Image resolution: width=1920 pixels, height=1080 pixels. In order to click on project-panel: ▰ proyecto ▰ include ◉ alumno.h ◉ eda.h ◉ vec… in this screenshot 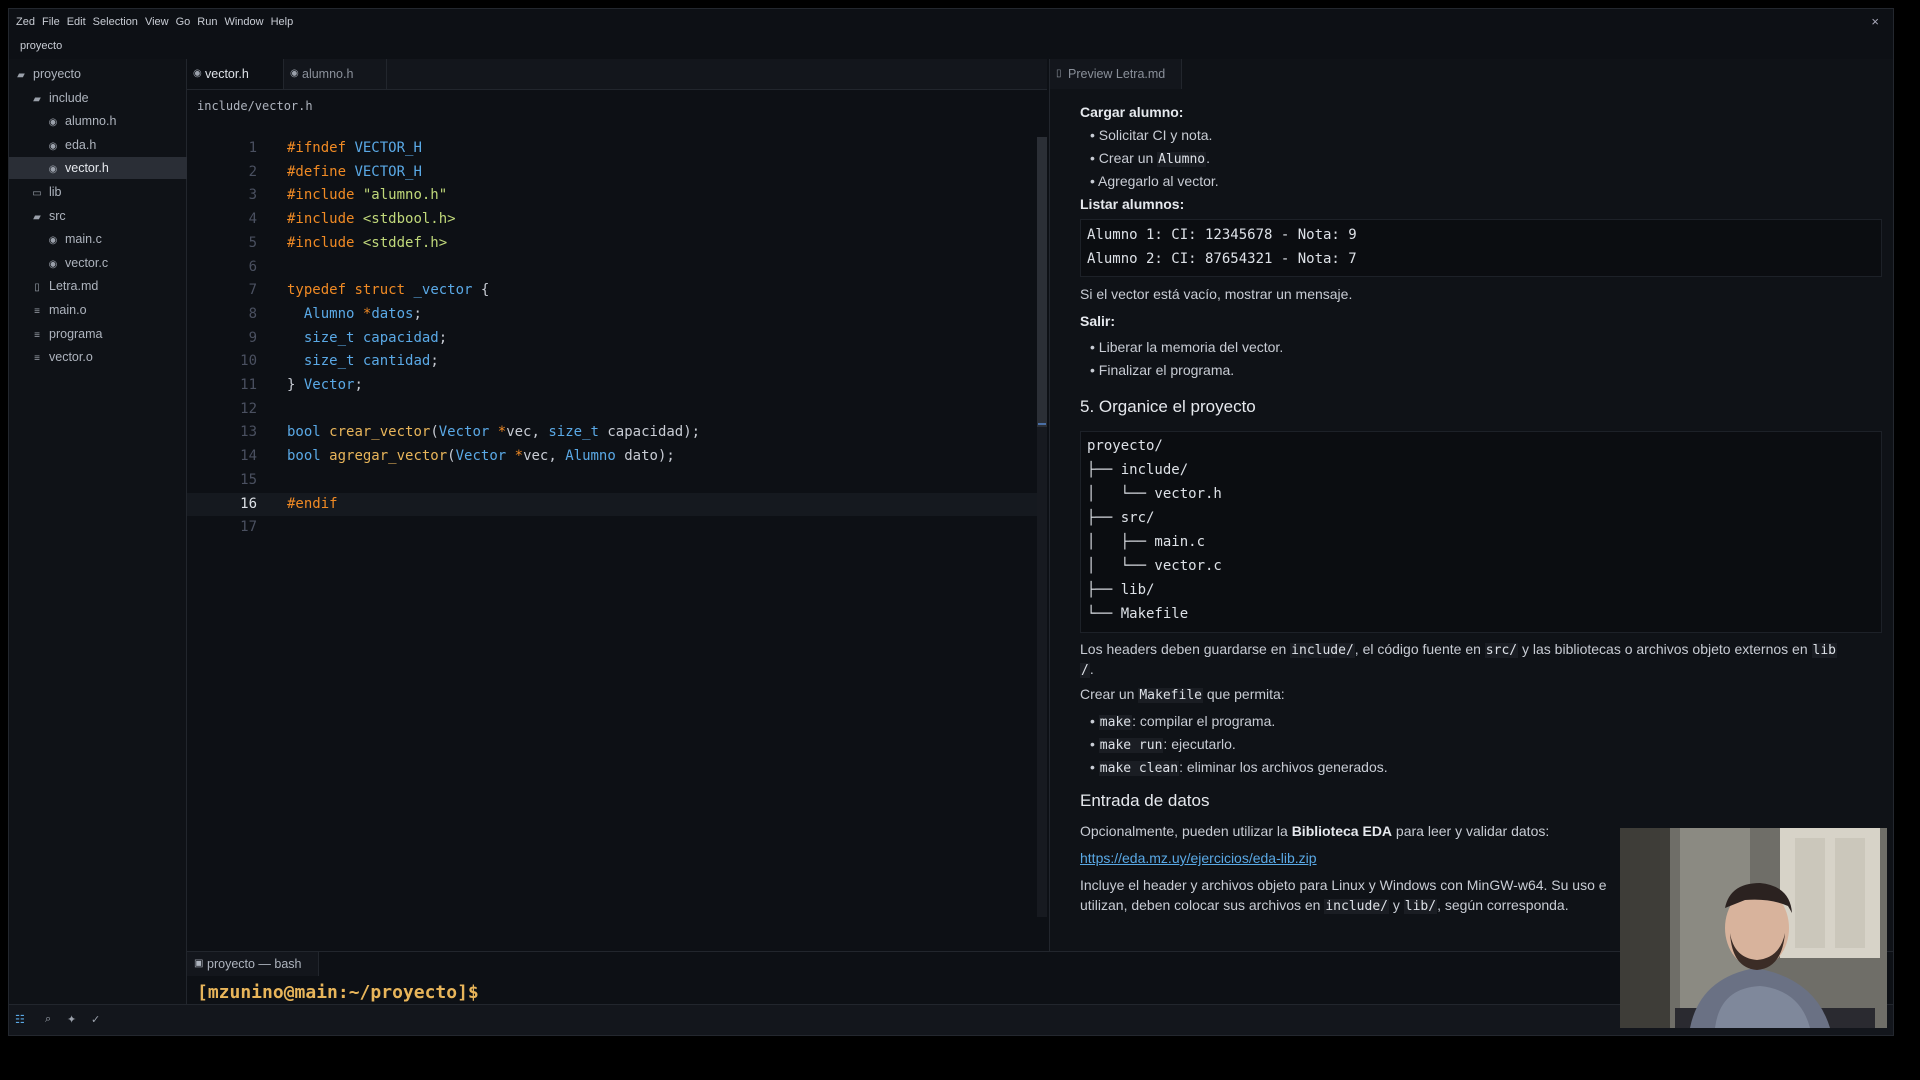, I will do `click(116, 532)`.